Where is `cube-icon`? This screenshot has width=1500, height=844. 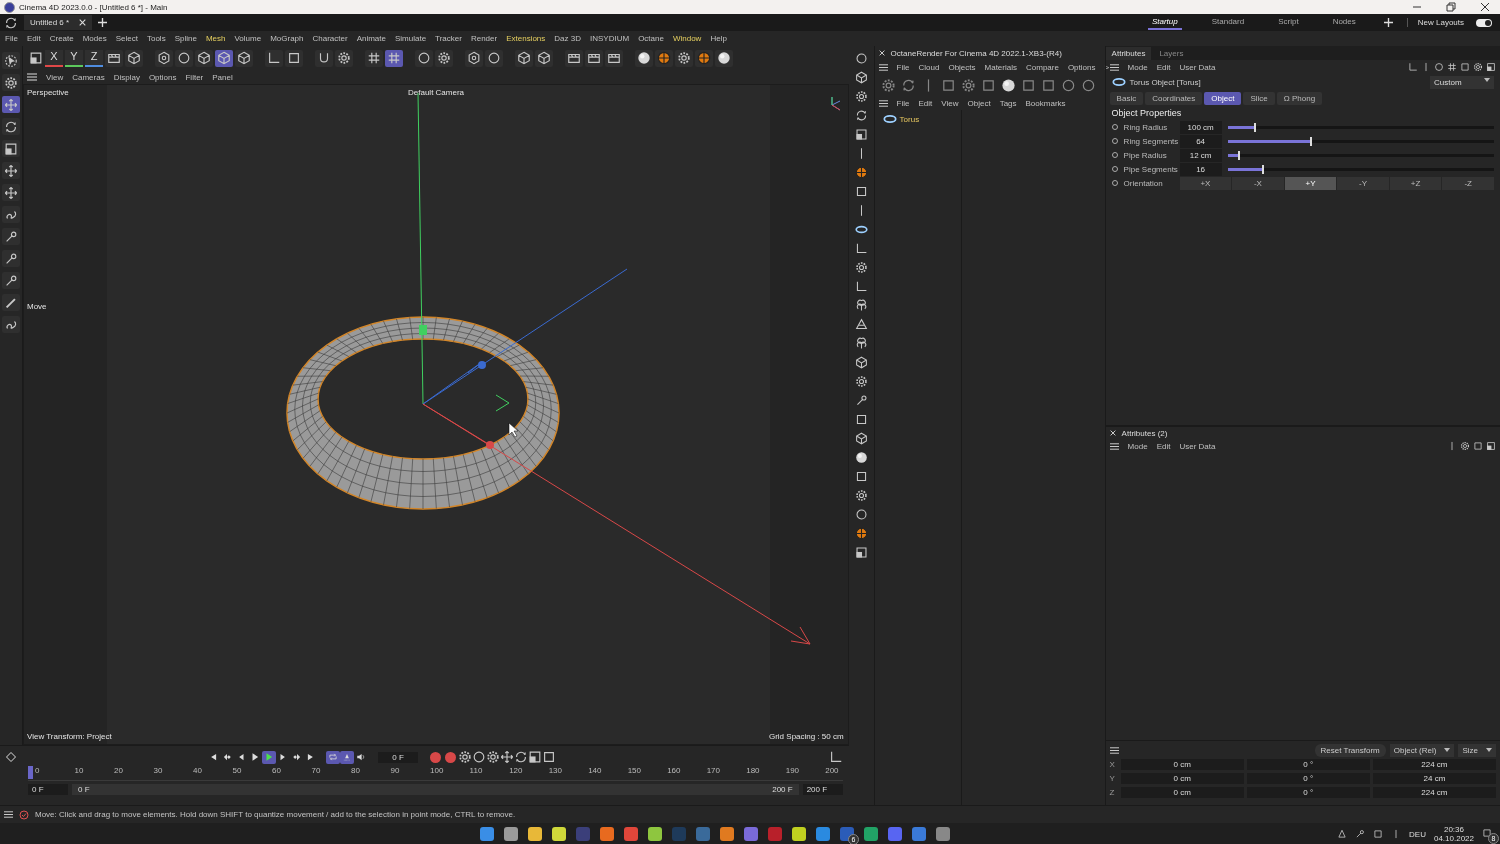 cube-icon is located at coordinates (861, 362).